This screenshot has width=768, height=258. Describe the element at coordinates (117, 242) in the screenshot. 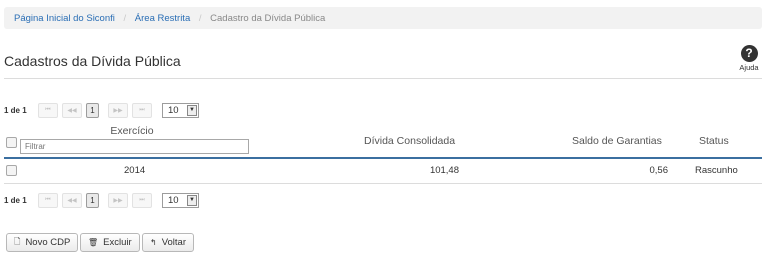

I see `delete-label: Excluir` at that location.